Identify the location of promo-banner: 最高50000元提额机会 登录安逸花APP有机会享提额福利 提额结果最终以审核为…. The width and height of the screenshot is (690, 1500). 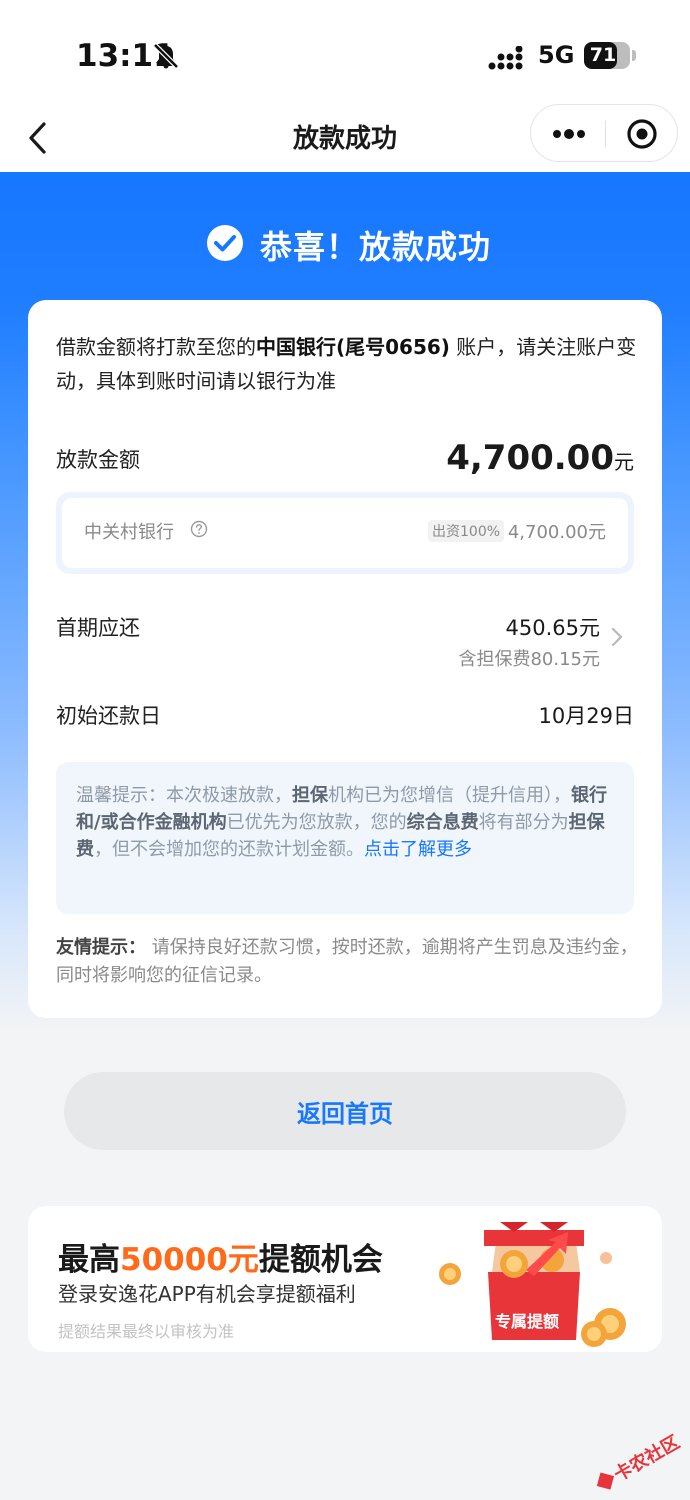
(345, 1279).